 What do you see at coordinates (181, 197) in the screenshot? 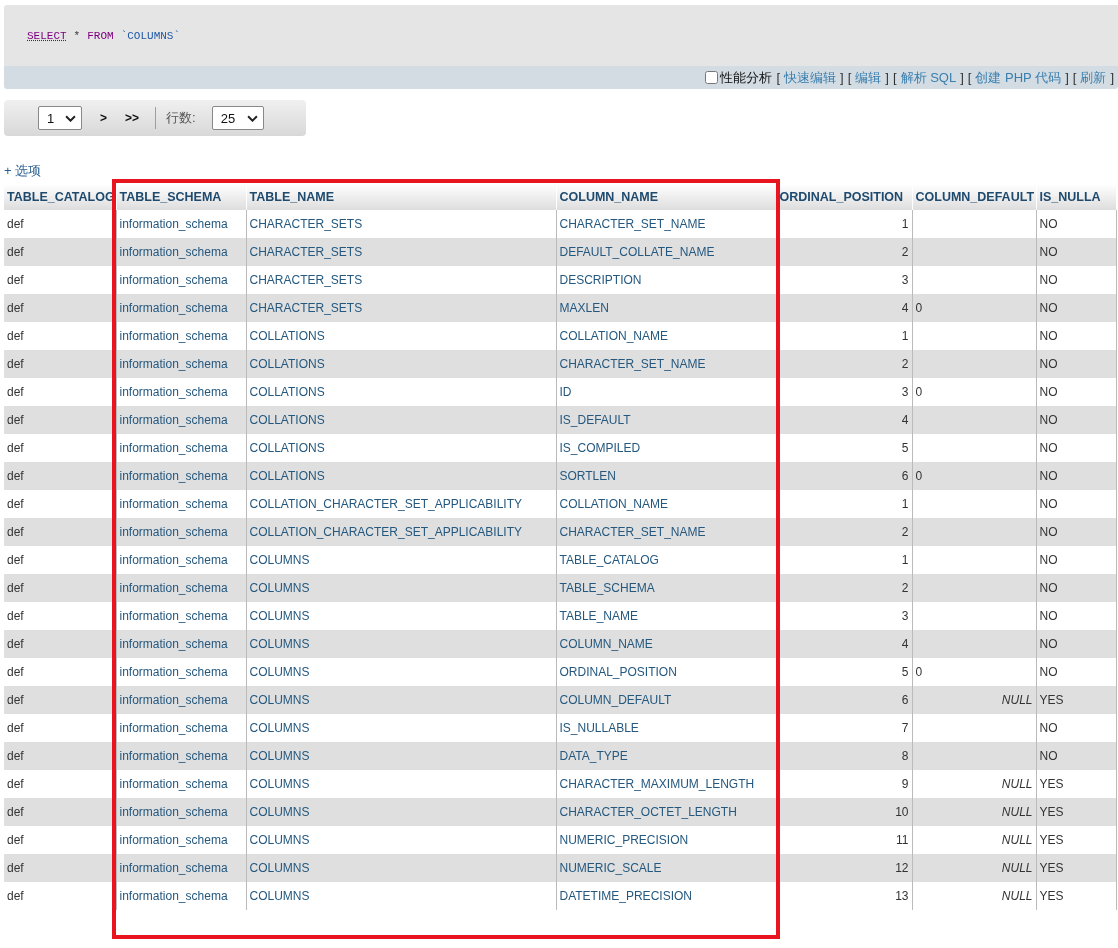
I see `column-header: TABLE_SCHEMA` at bounding box center [181, 197].